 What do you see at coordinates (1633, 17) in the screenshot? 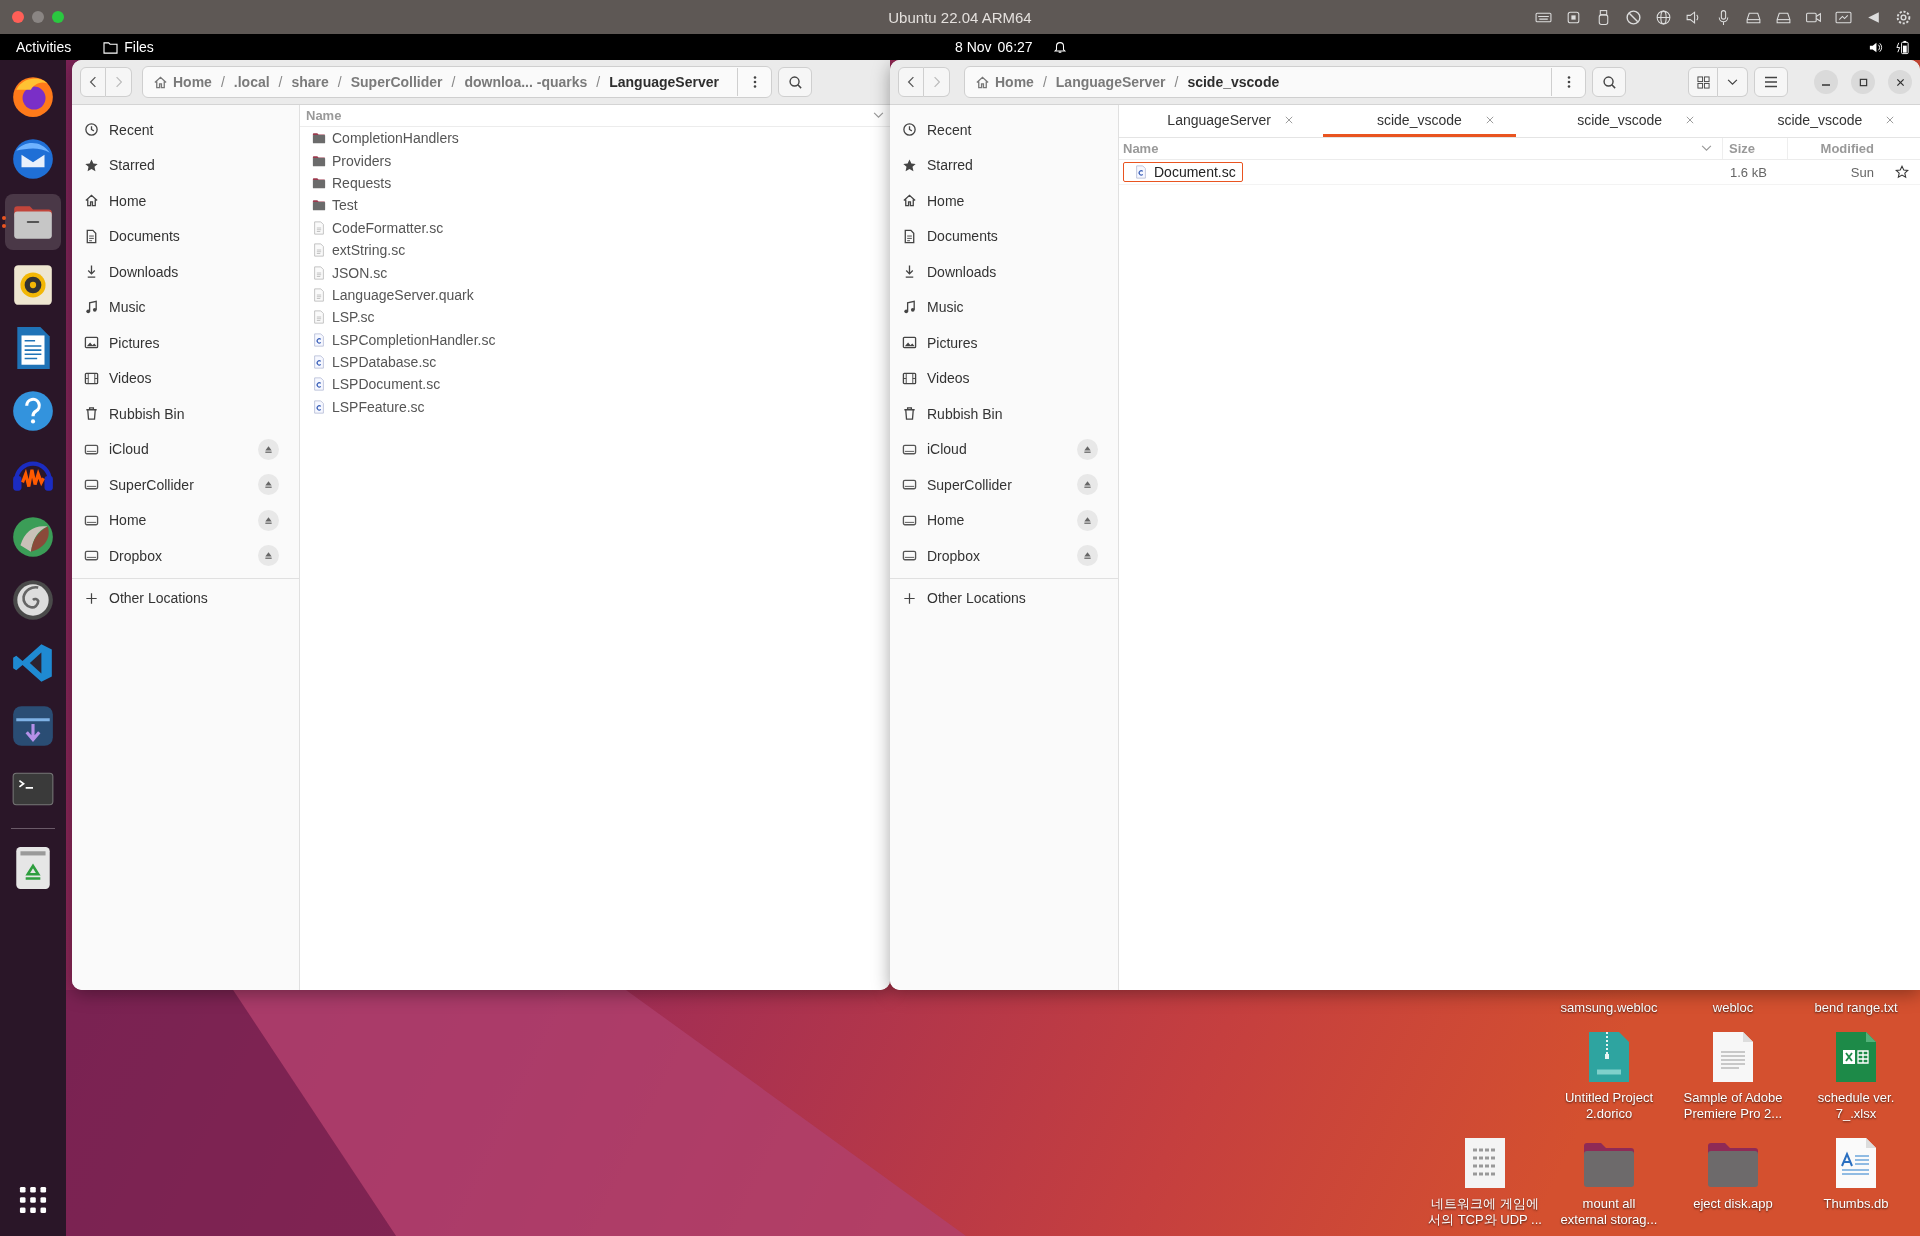
I see `blocked-icon` at bounding box center [1633, 17].